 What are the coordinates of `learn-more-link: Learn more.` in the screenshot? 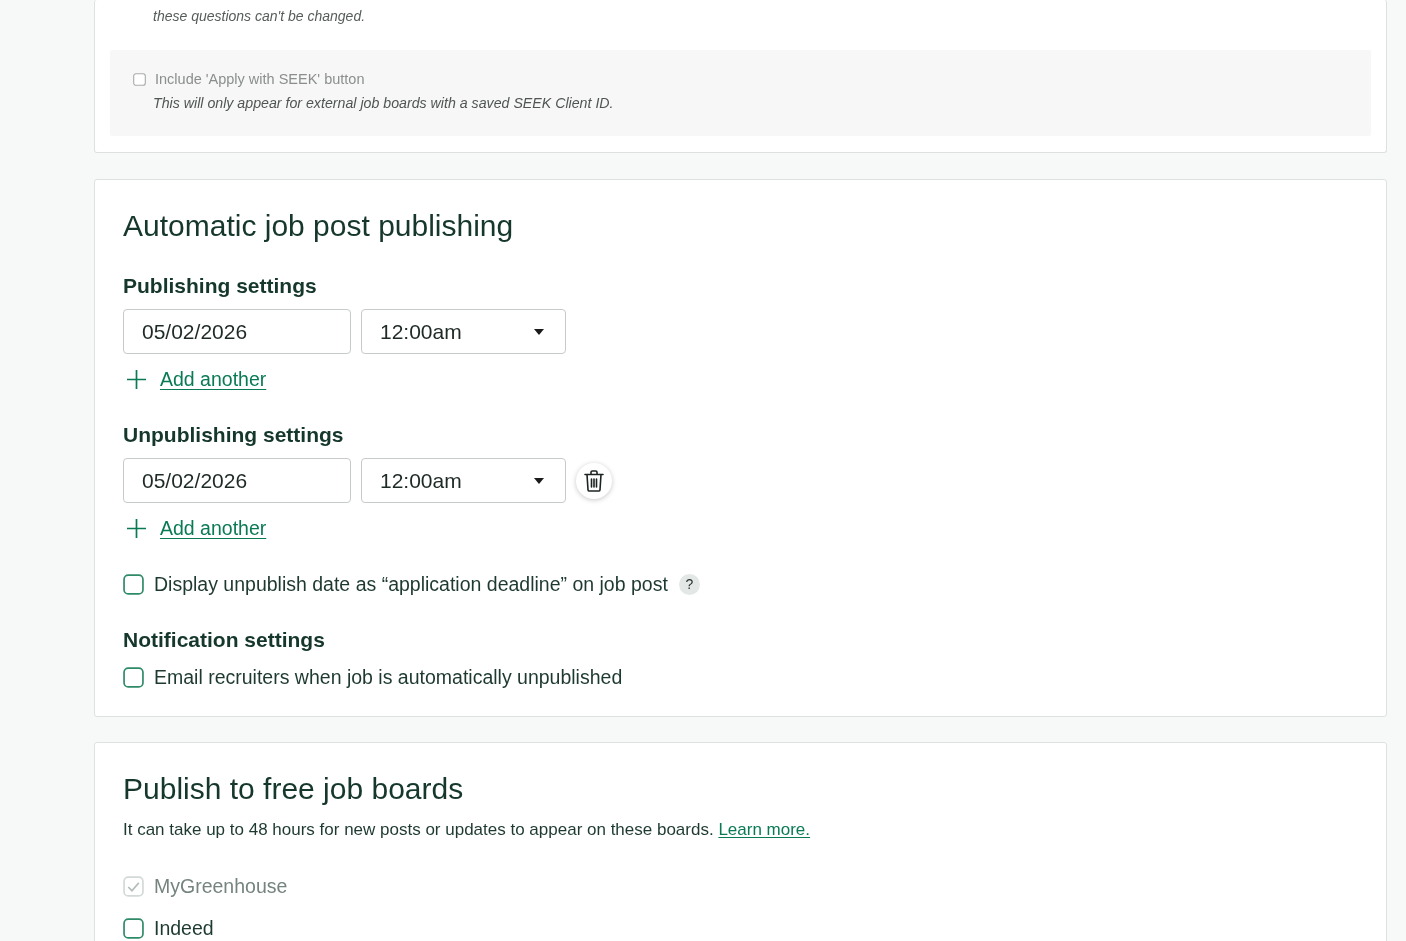 It's located at (764, 829).